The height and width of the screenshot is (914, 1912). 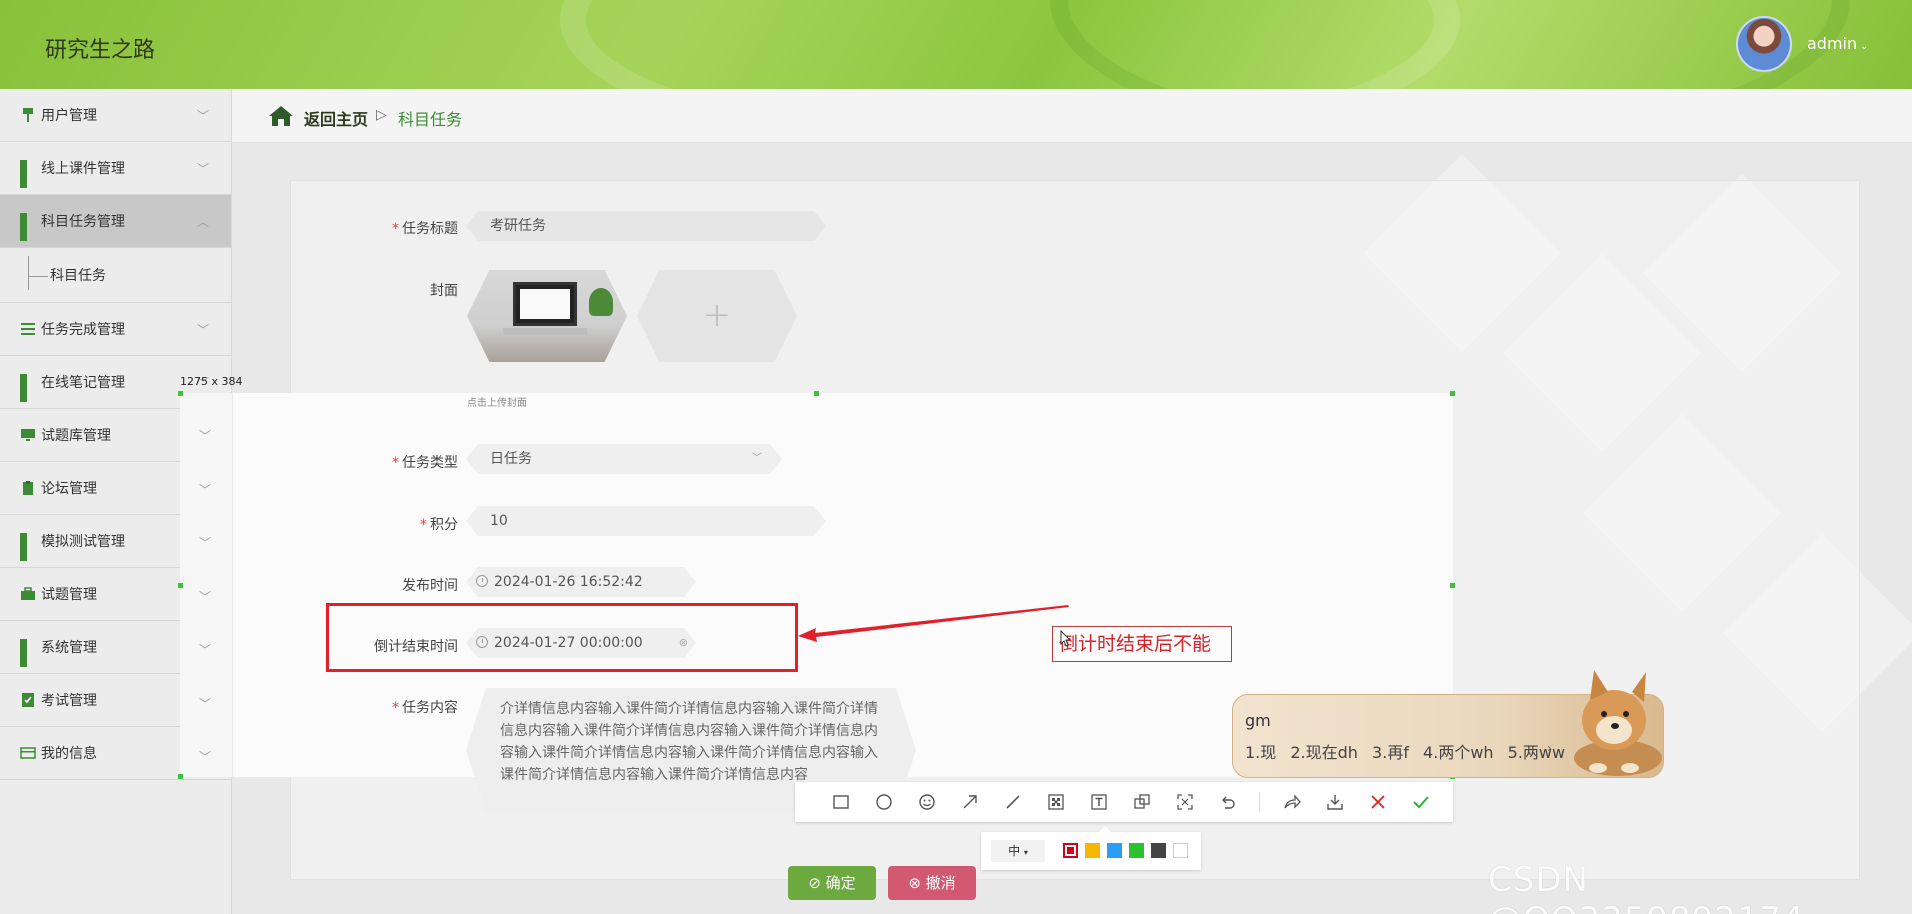 I want to click on line-icon, so click(x=1012, y=802).